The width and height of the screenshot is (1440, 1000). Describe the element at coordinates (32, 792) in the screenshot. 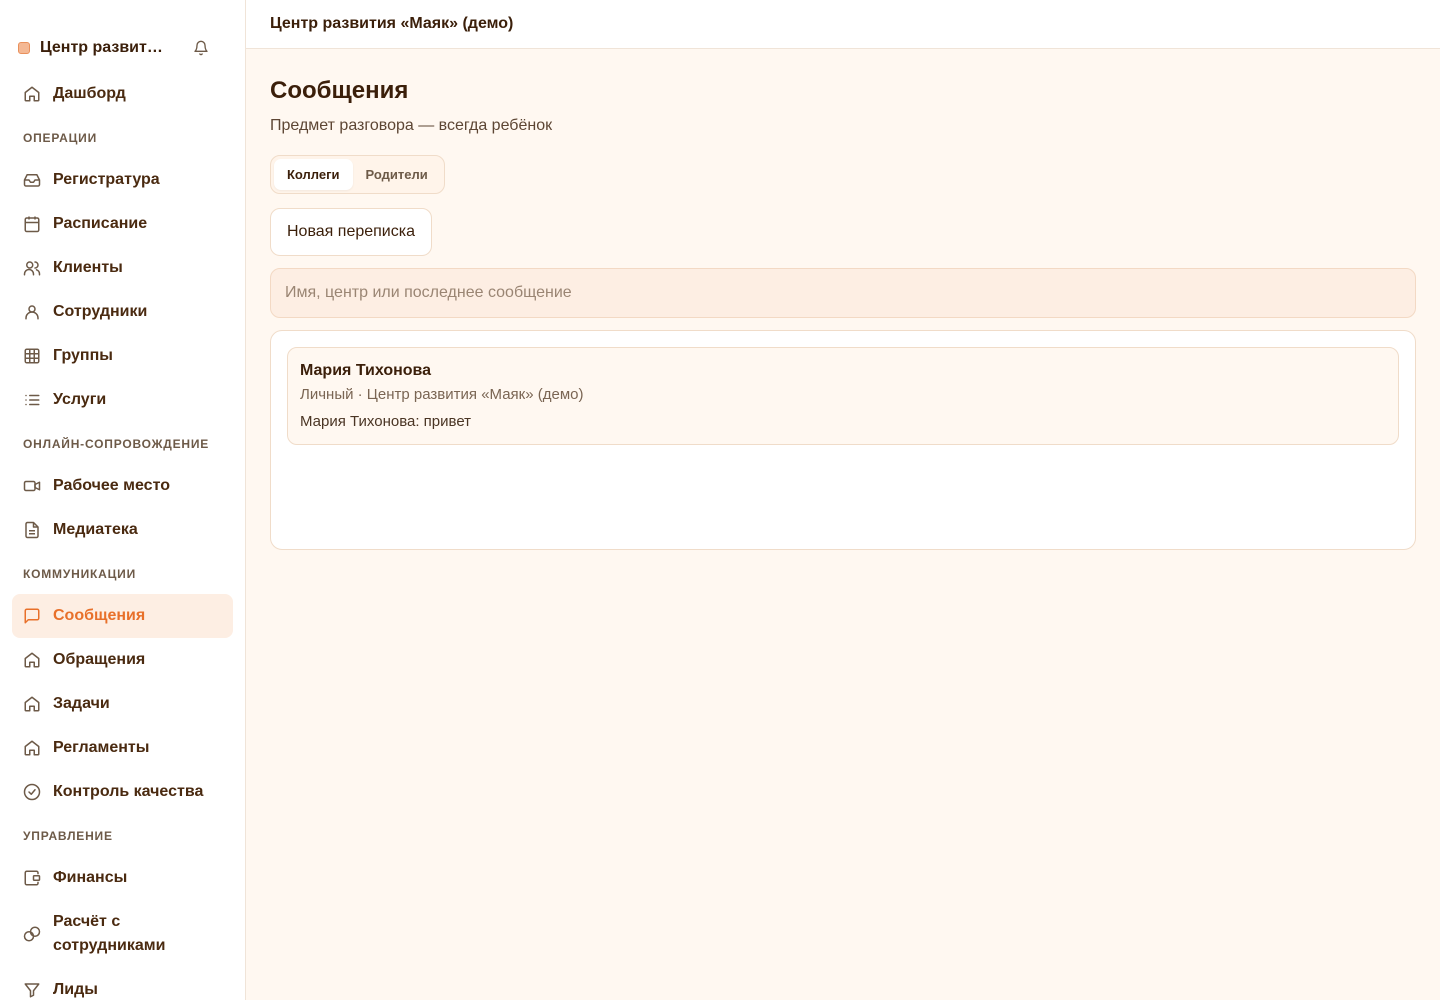

I see `check-circle-icon` at that location.